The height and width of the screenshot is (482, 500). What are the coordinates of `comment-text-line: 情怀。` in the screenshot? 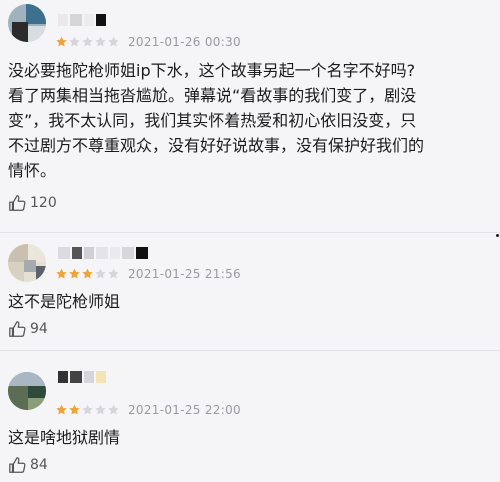 It's located at (32, 170).